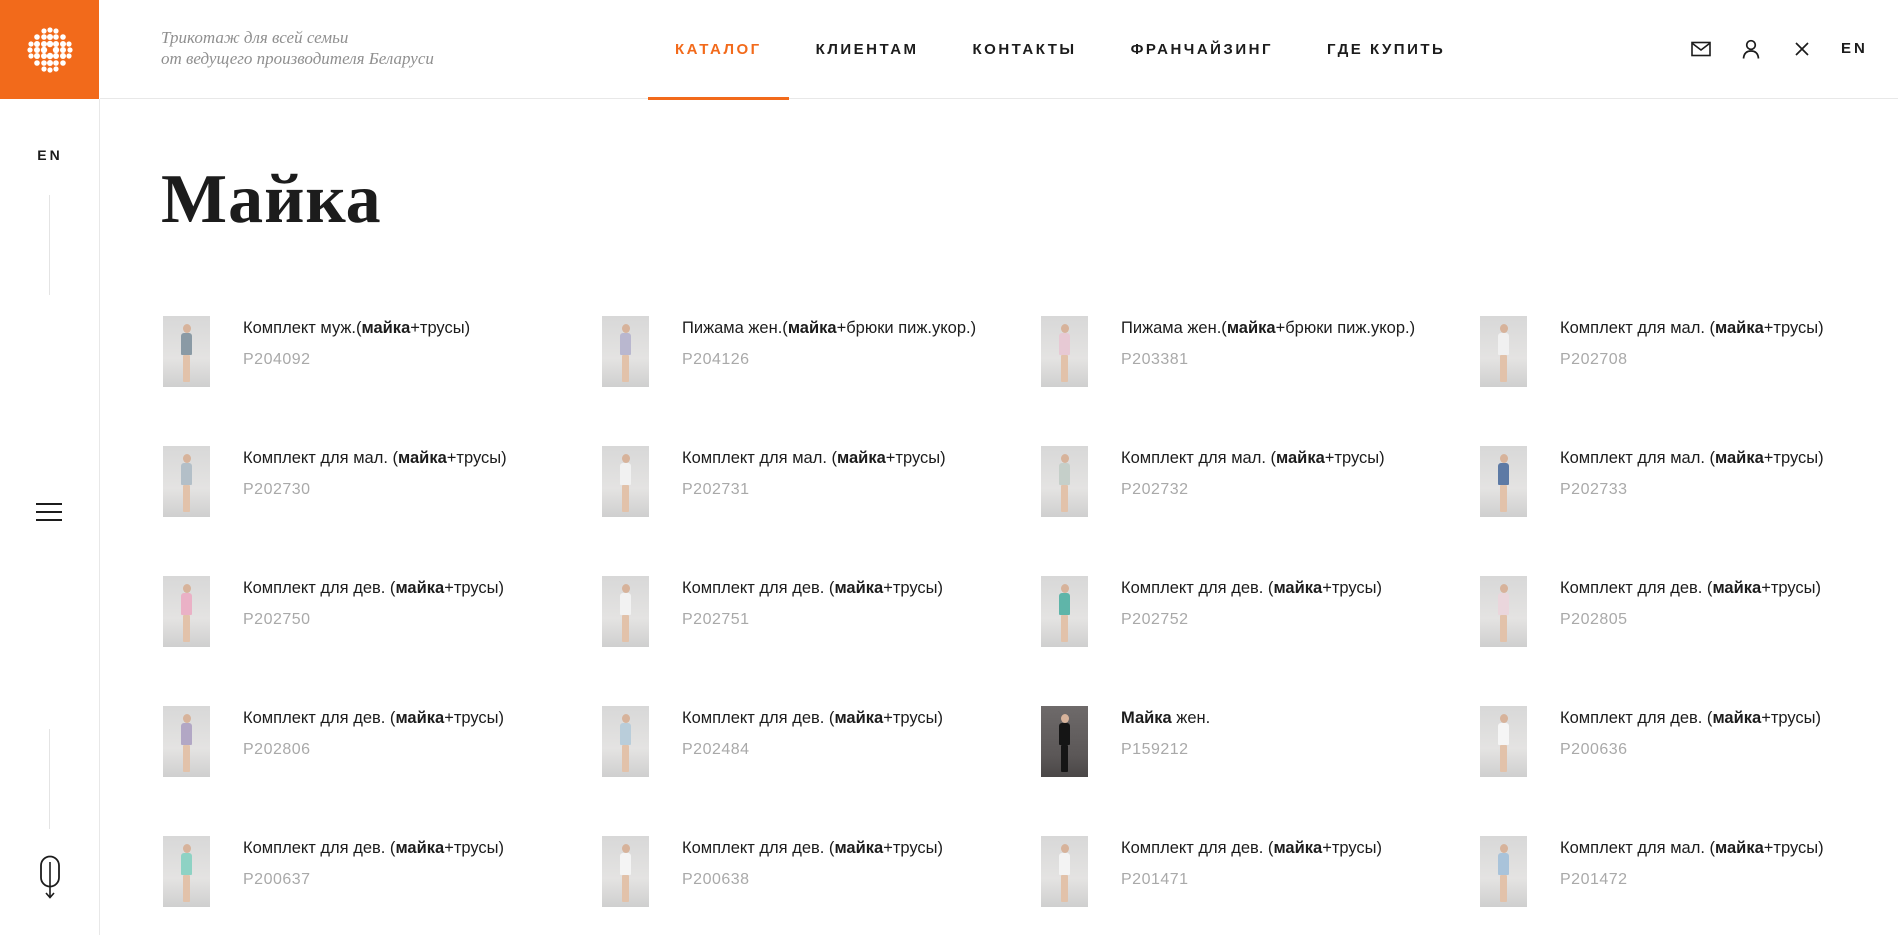 The height and width of the screenshot is (935, 1898). Describe the element at coordinates (413, 603) in the screenshot. I see `product-info: Комплект для дев. (майка+трусы) P202750` at that location.